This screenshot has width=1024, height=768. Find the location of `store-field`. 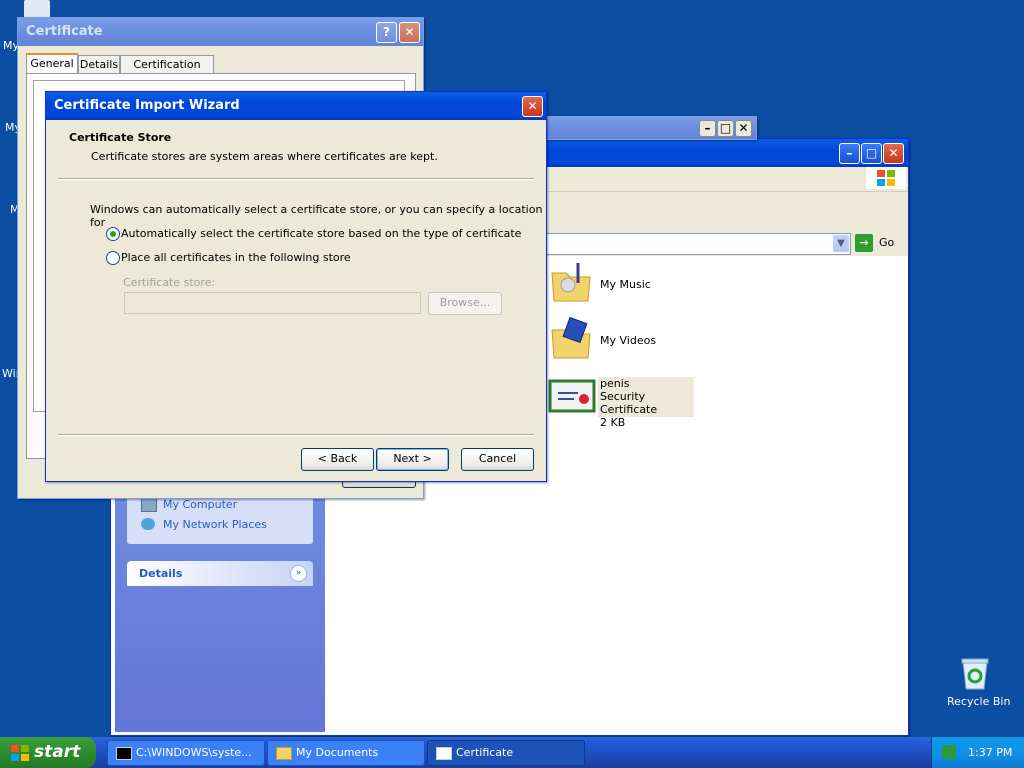

store-field is located at coordinates (272, 303).